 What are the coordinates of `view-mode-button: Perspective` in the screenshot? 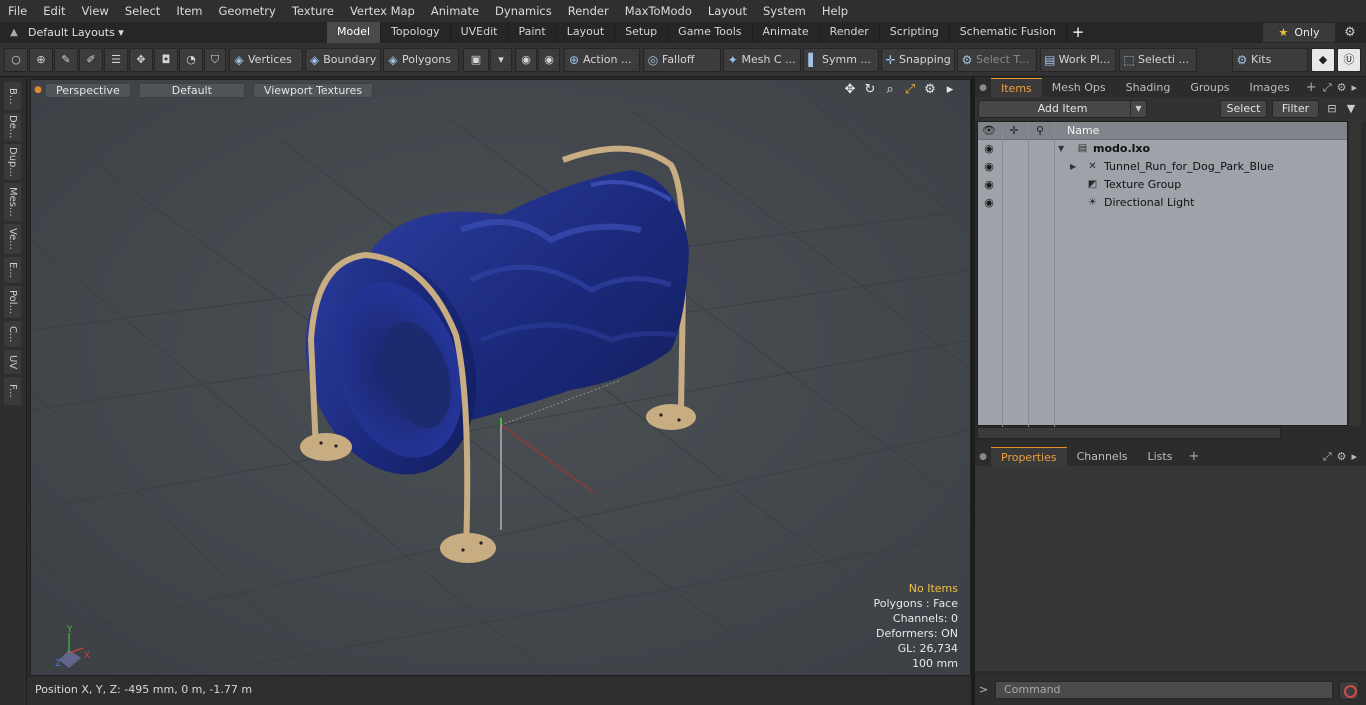 It's located at (88, 90).